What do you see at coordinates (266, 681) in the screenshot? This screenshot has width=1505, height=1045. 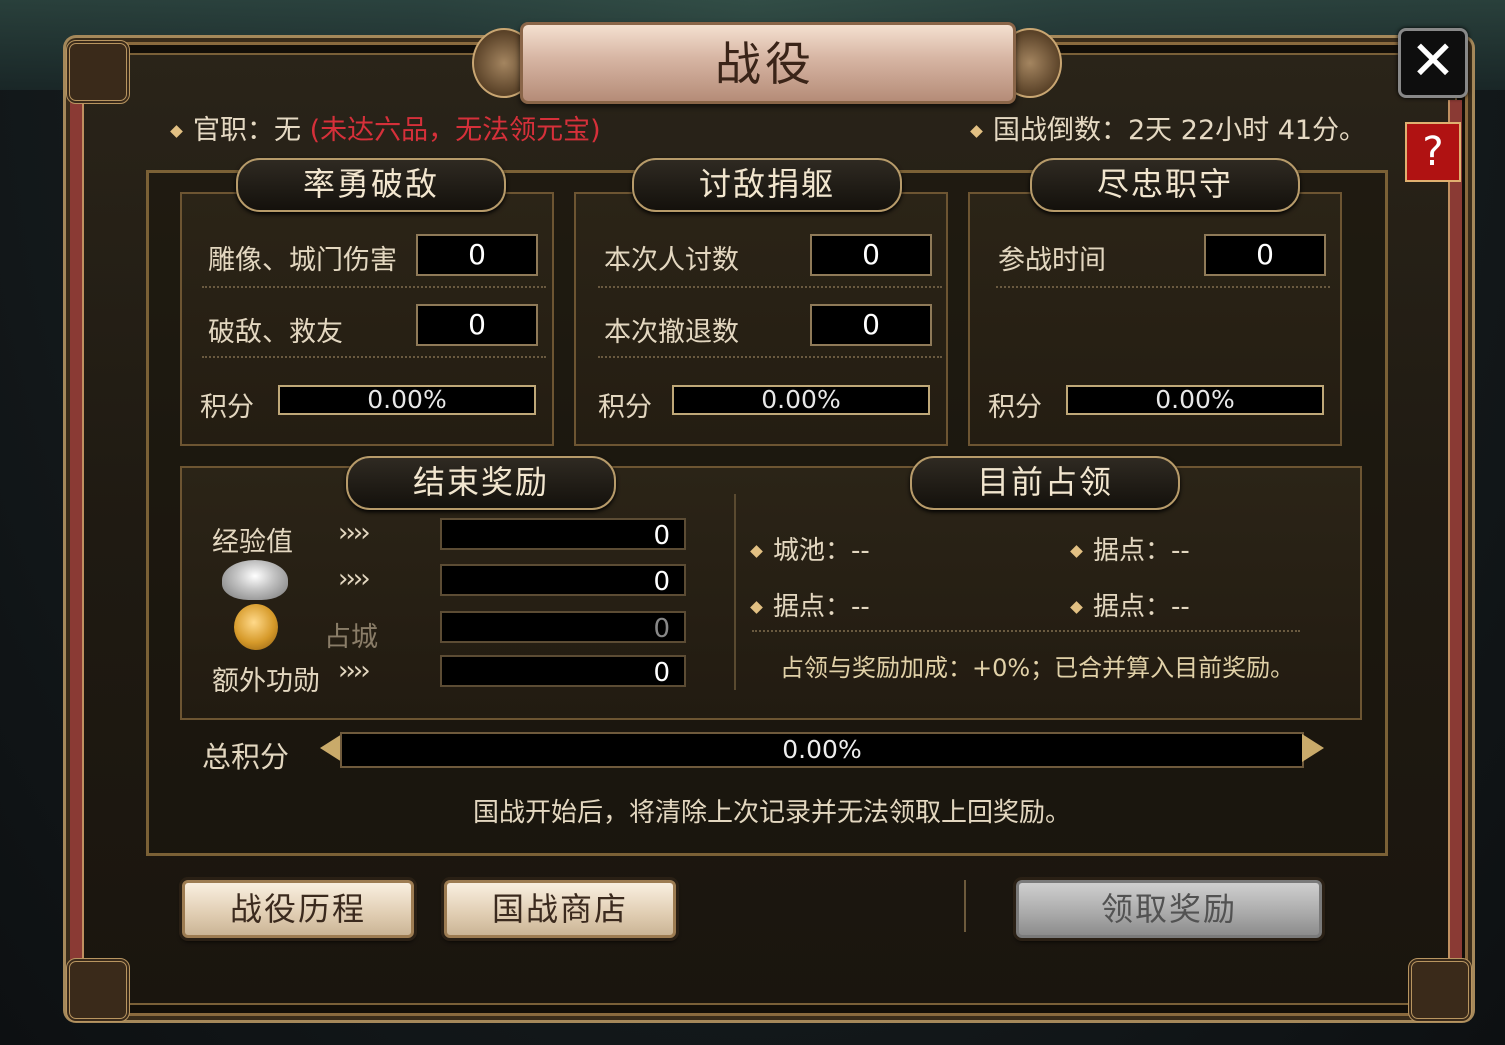 I see `extra-merit-label: 额外功勋` at bounding box center [266, 681].